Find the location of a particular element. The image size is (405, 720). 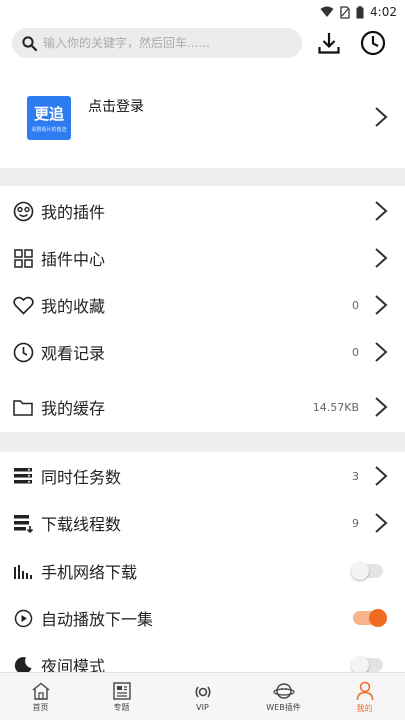

concurrent-tasks-value: 3 is located at coordinates (355, 476).